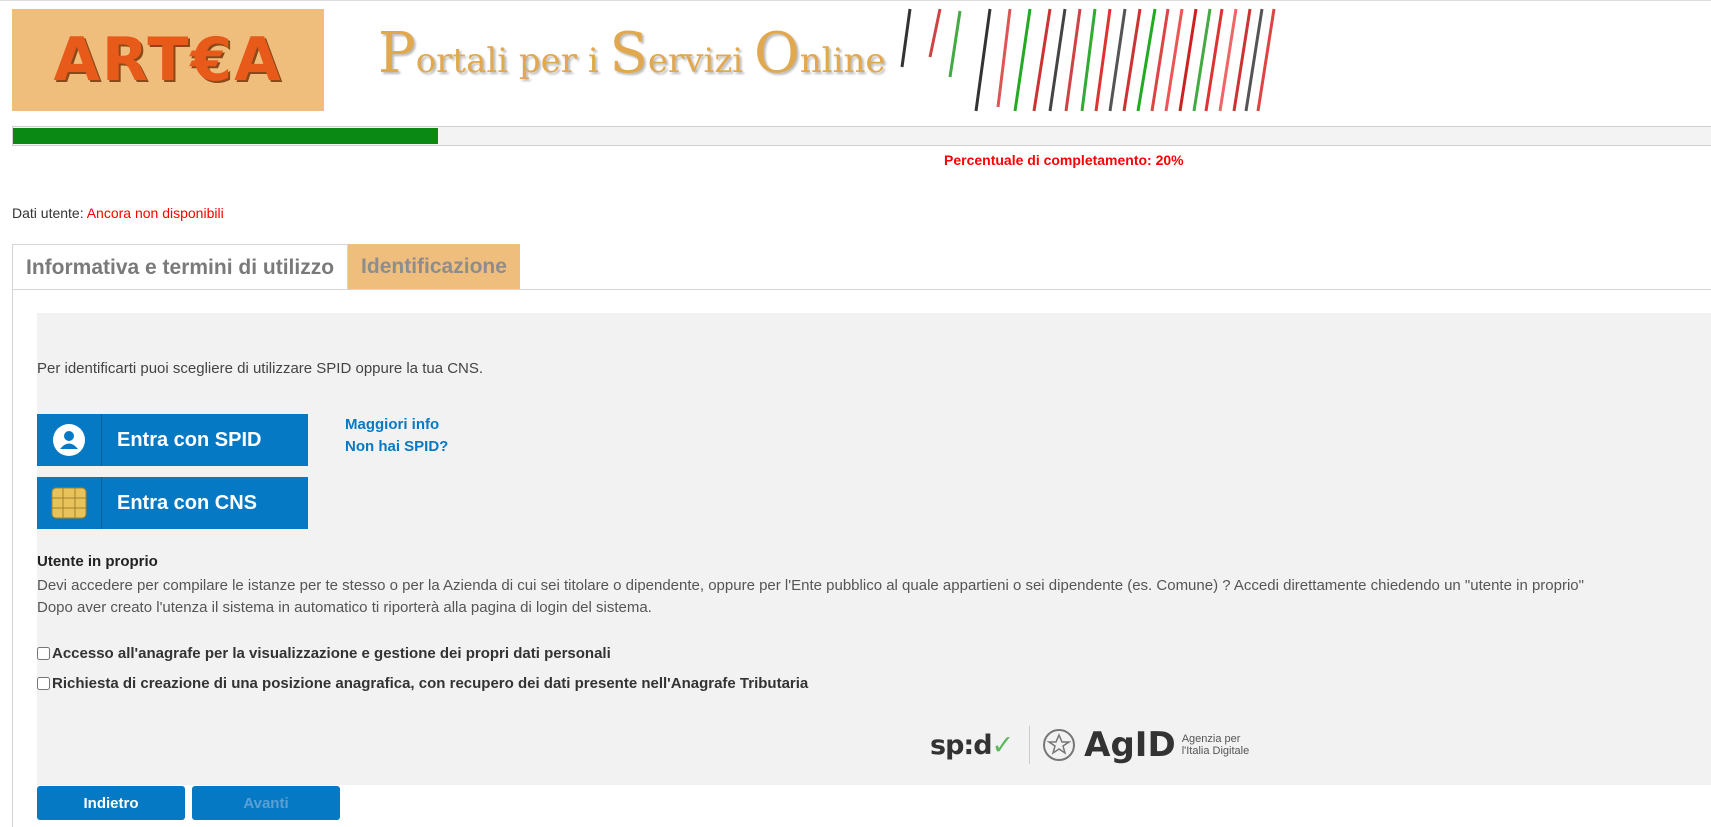 The image size is (1711, 827). I want to click on spid-logo: sp:d✓, so click(972, 745).